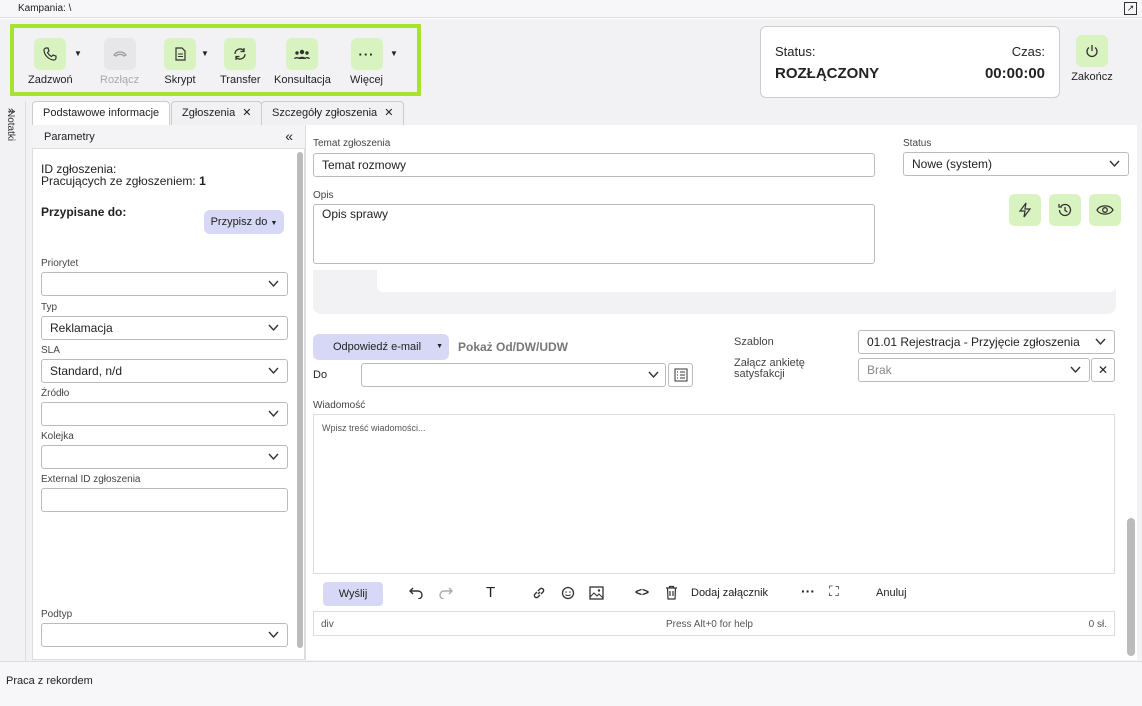 The height and width of the screenshot is (706, 1142). What do you see at coordinates (217, 113) in the screenshot?
I see `tab-tickets: Zgłoszenia ✕` at bounding box center [217, 113].